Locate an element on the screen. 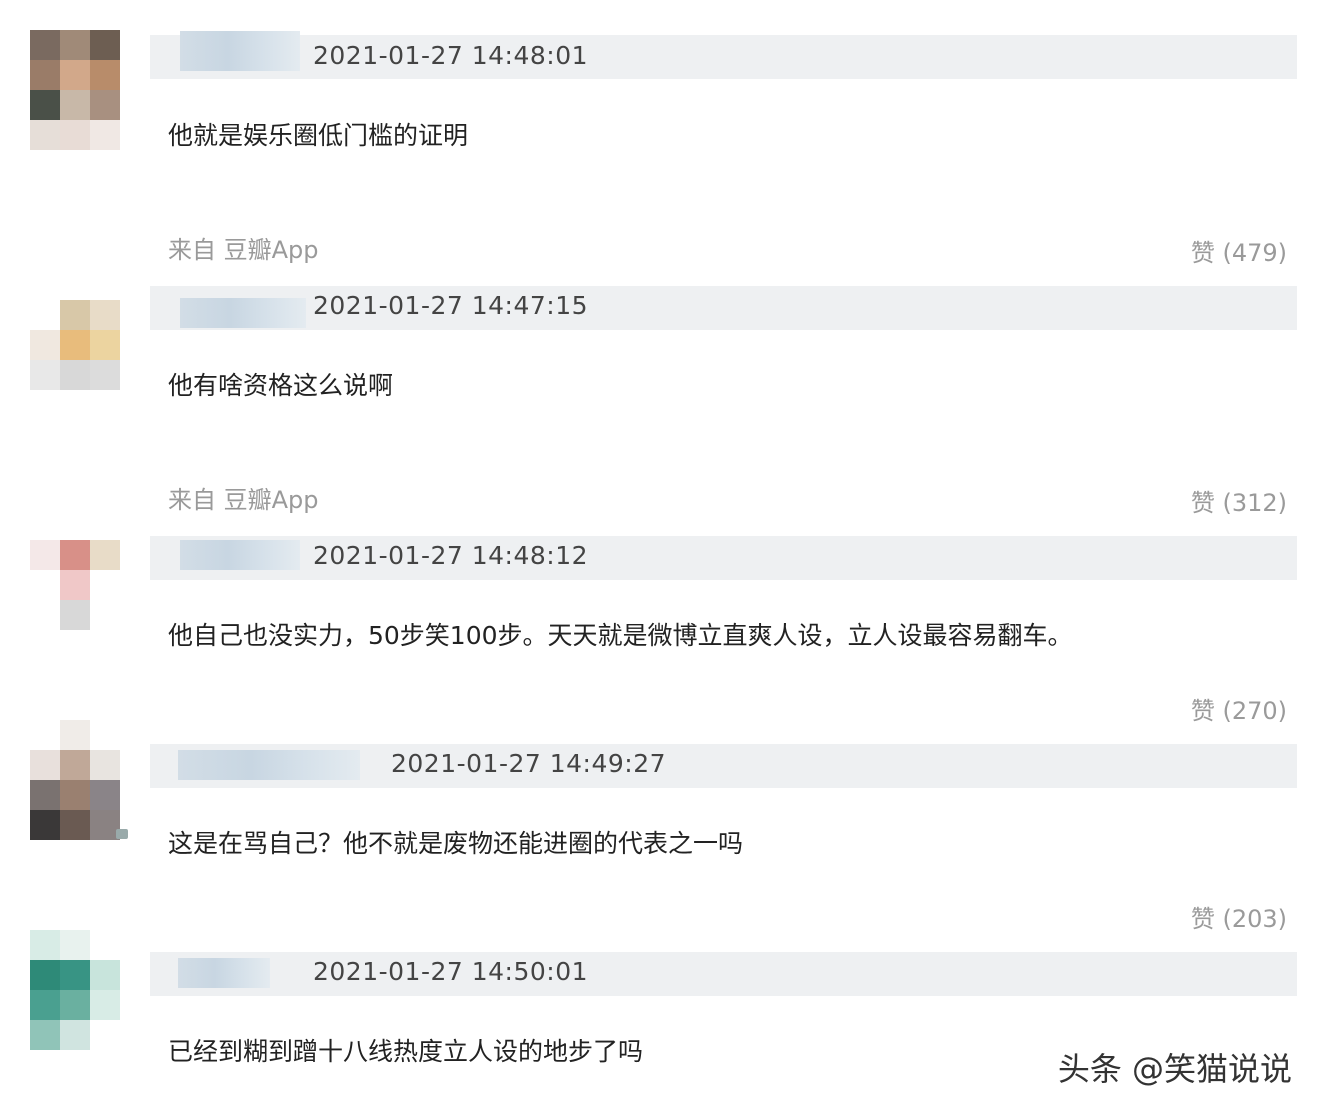 This screenshot has height=1114, width=1322. like-button: 赞 (312) is located at coordinates (1239, 500).